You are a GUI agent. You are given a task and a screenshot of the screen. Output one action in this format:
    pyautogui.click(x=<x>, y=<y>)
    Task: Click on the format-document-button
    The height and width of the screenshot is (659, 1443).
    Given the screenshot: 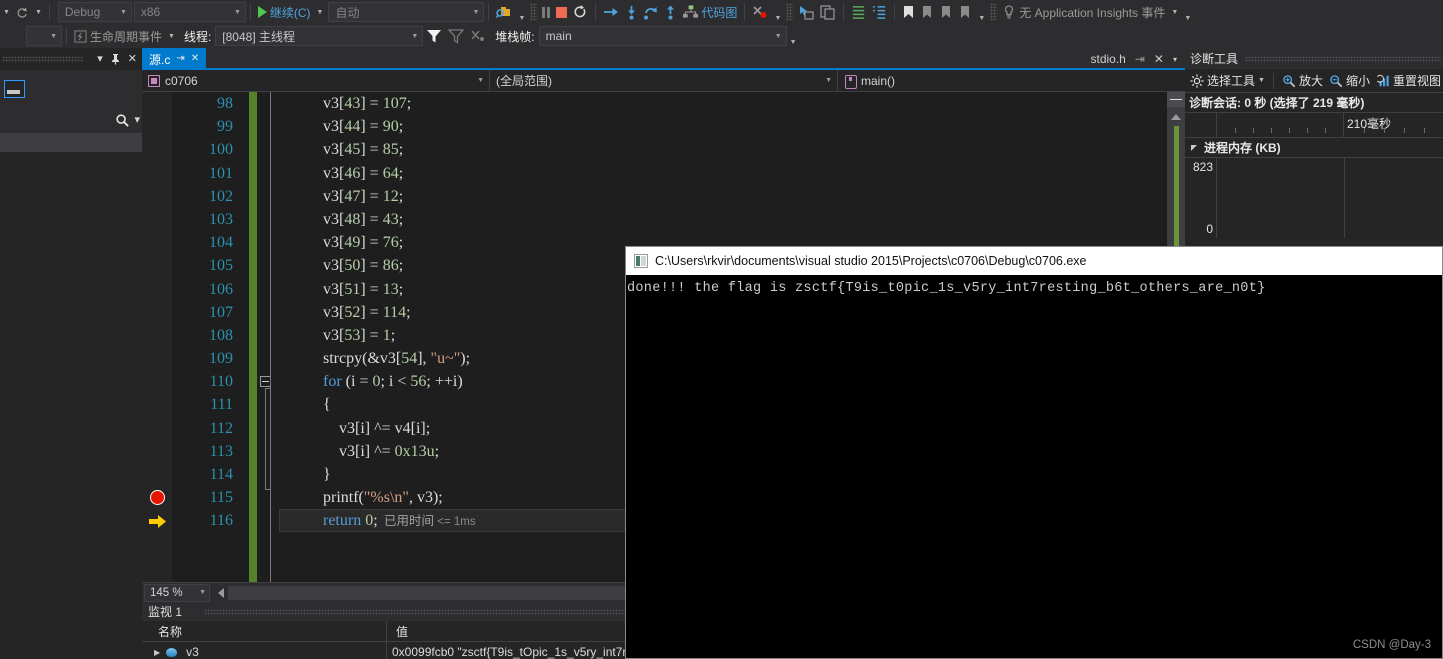 What is the action you would take?
    pyautogui.click(x=858, y=12)
    